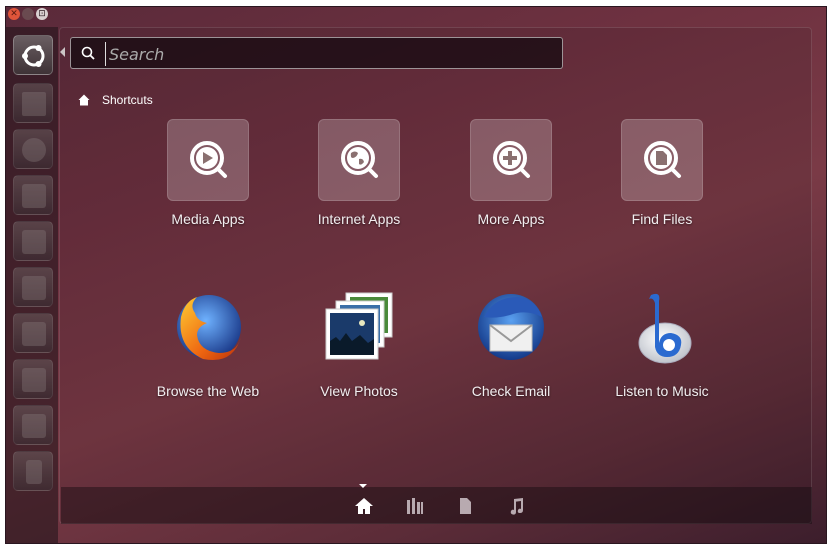 This screenshot has height=548, width=830. I want to click on tile-label: View Photos, so click(359, 391).